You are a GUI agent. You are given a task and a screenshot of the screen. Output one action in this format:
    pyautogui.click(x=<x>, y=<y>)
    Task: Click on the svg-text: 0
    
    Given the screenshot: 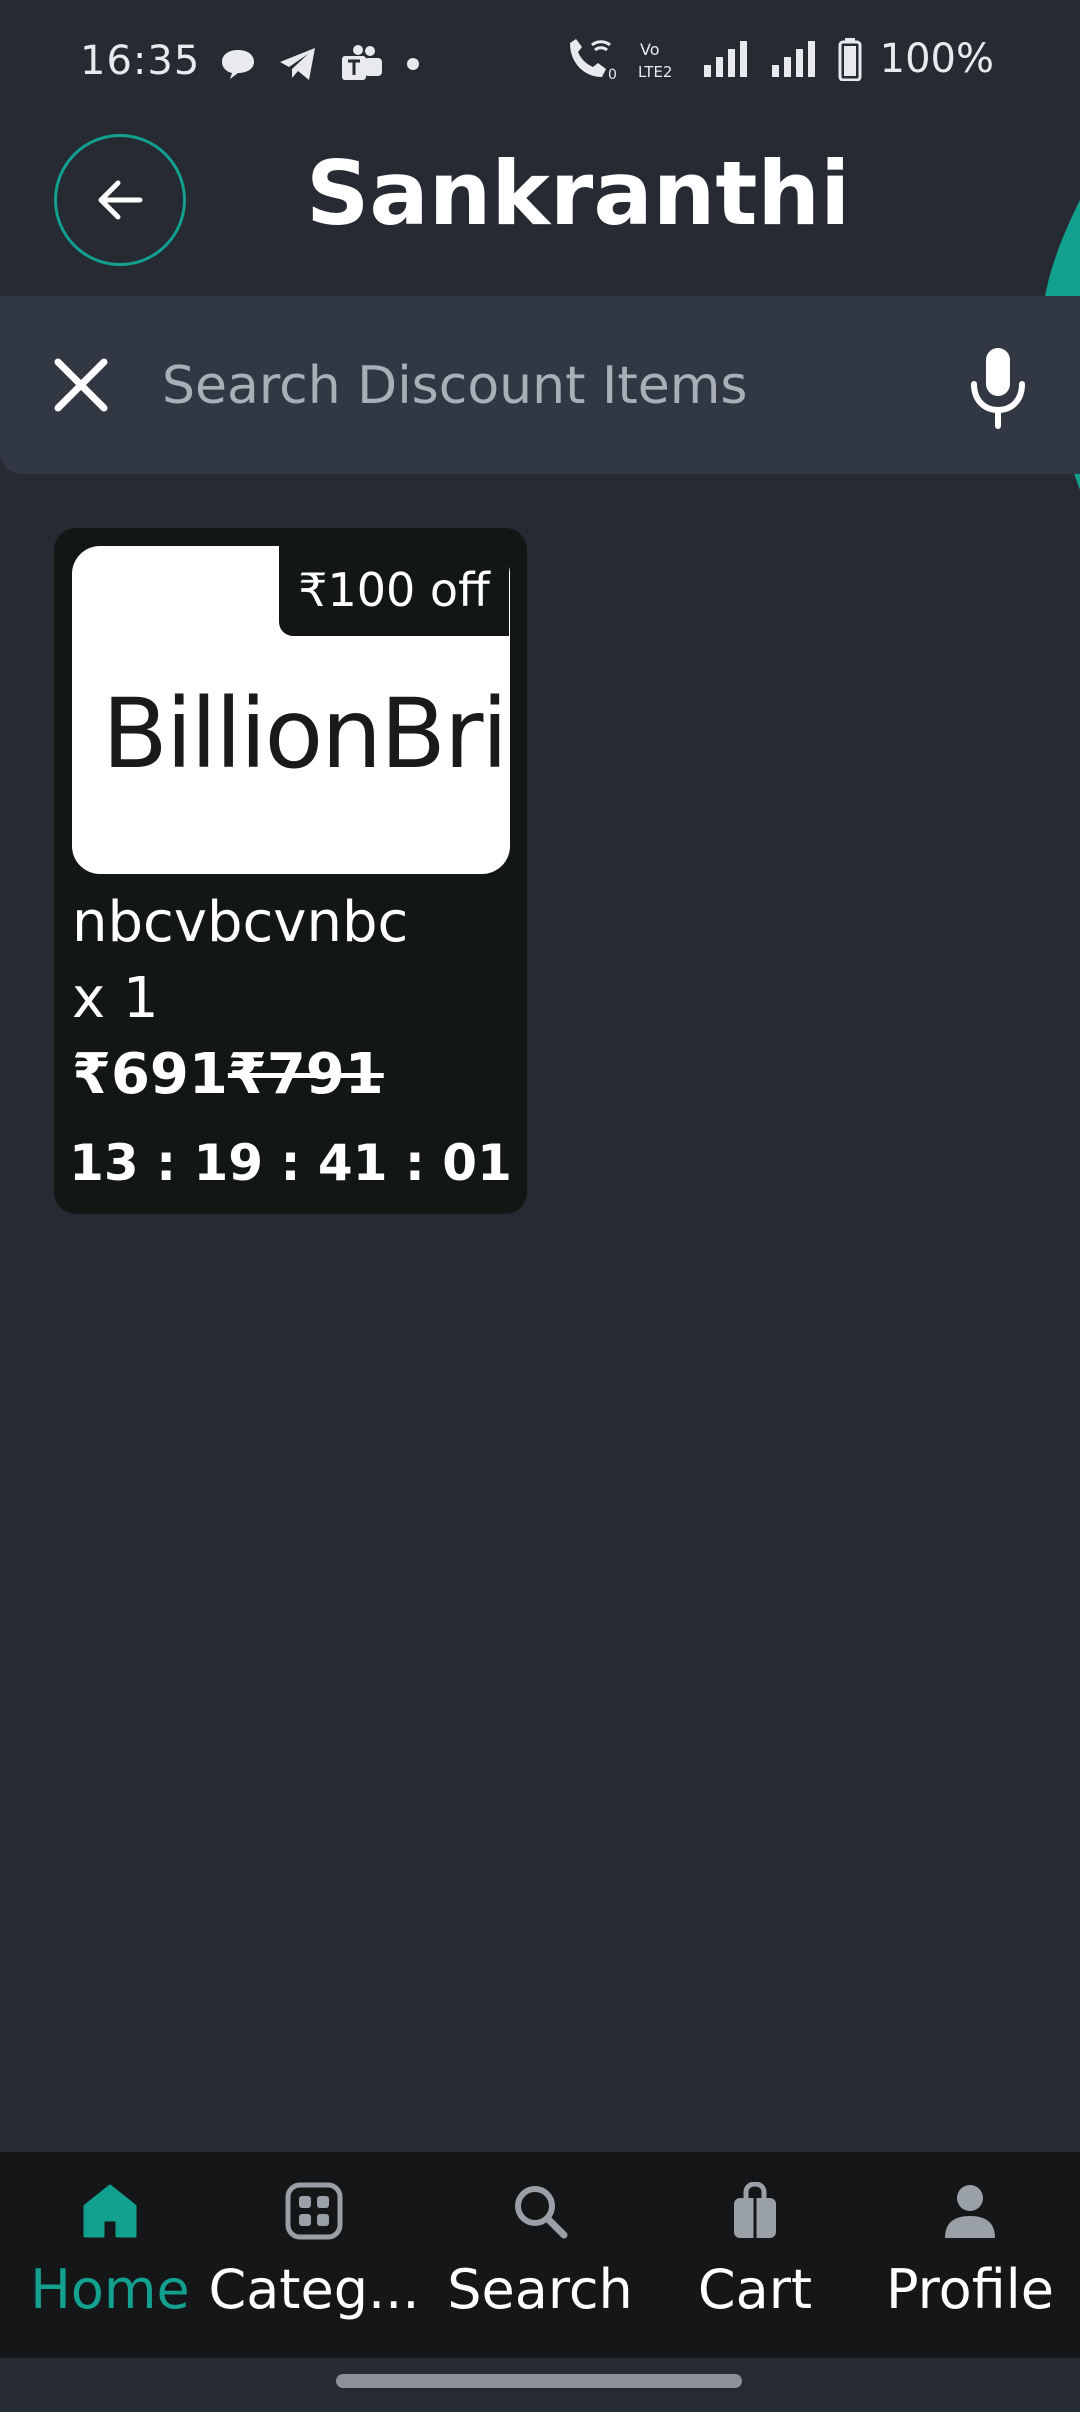 What is the action you would take?
    pyautogui.click(x=612, y=74)
    